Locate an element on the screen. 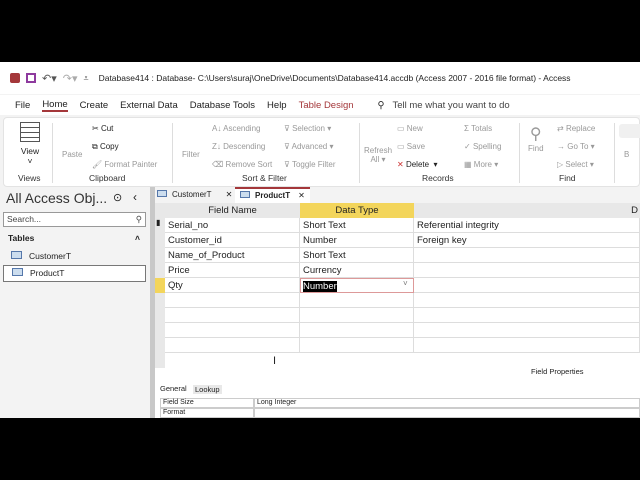  prop-field-size-value: Long Integer is located at coordinates (447, 403).